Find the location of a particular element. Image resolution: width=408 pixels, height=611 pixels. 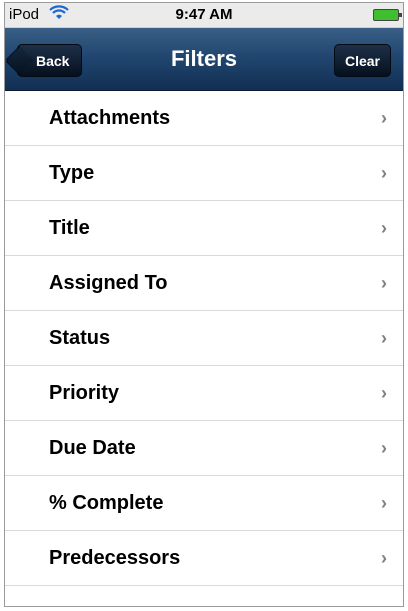

back-button-label: Back is located at coordinates (53, 61).